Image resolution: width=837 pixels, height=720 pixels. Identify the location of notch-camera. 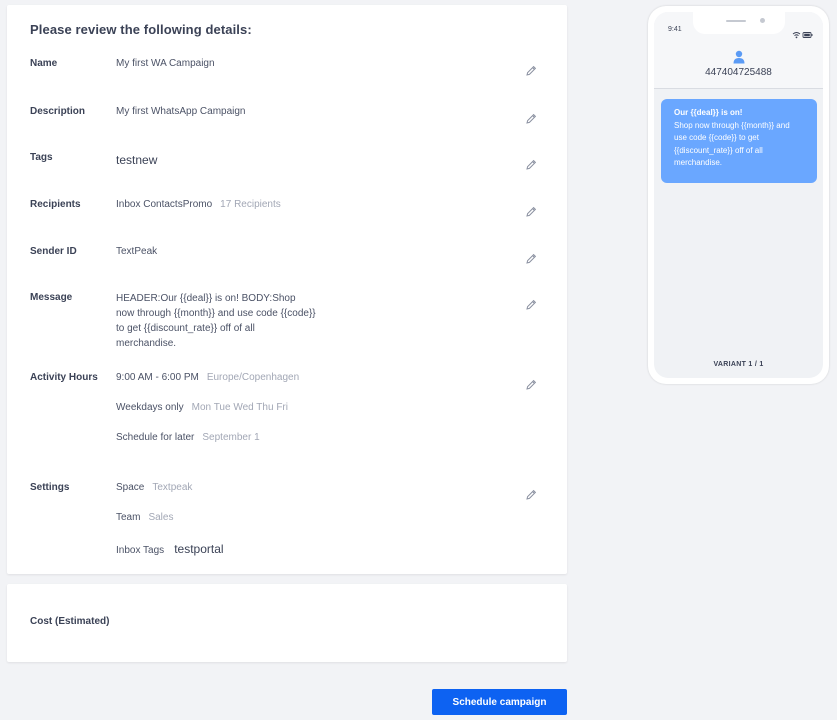
(762, 20).